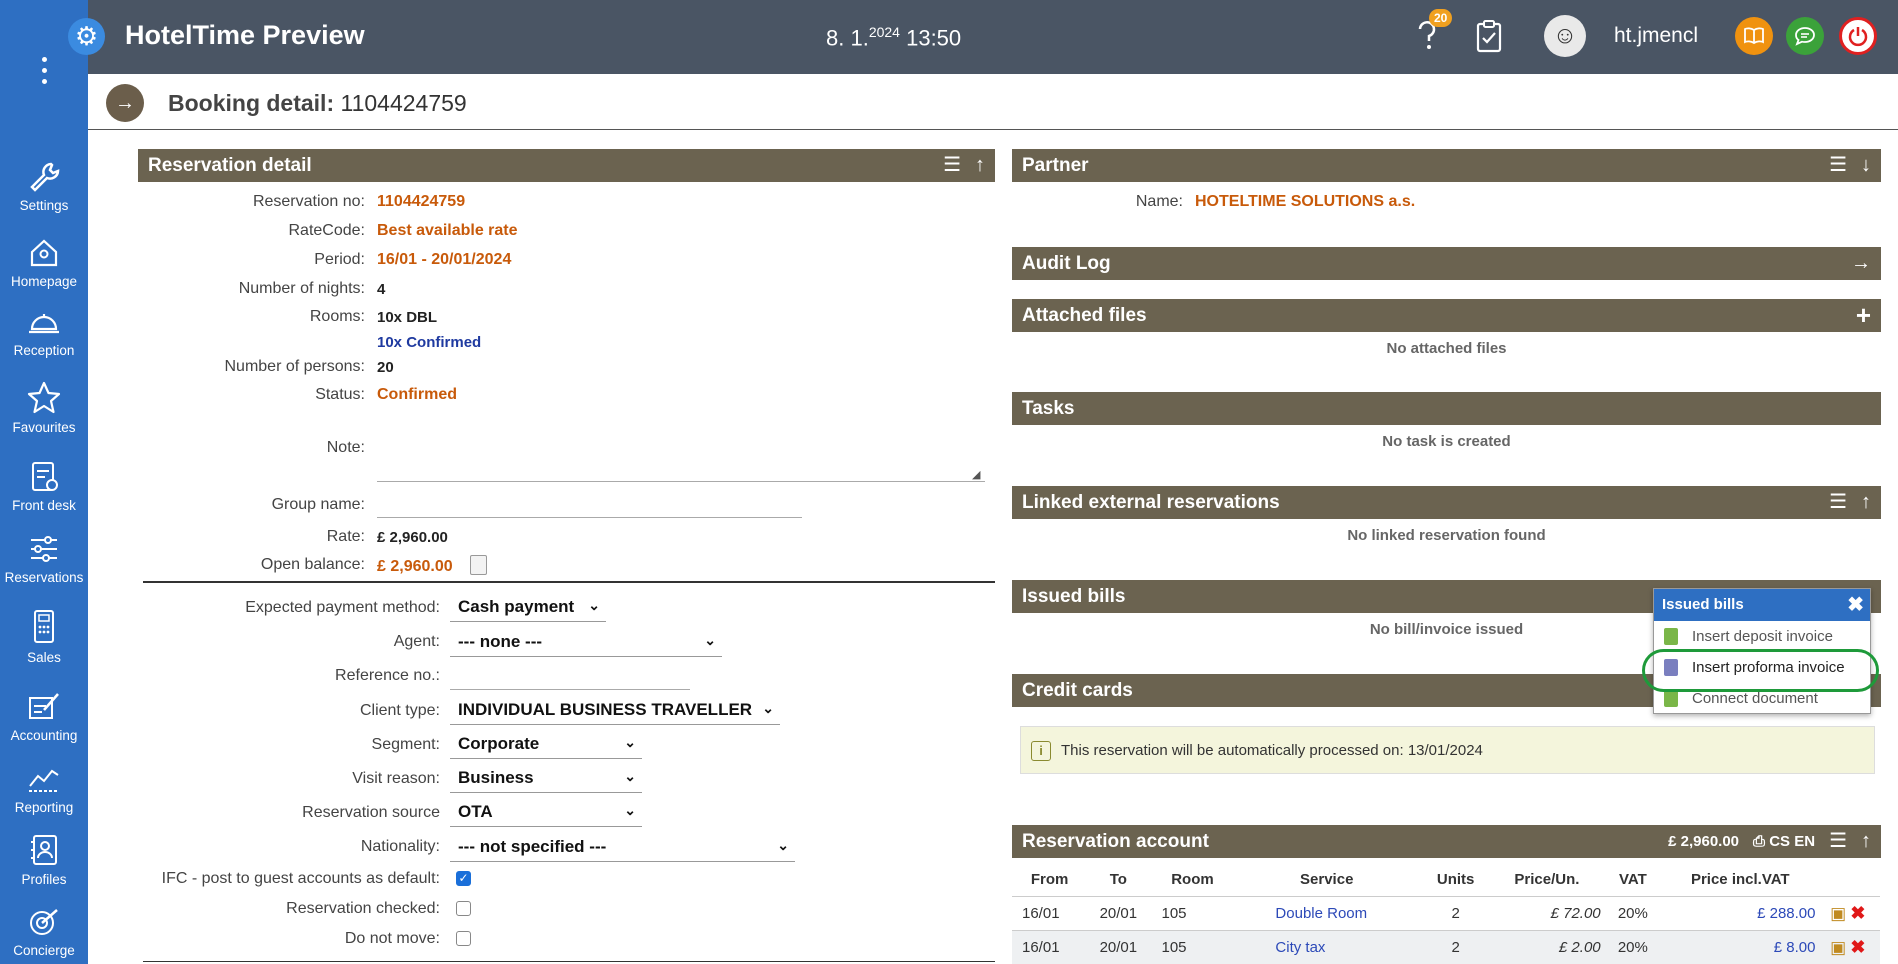  I want to click on popup-header: Issued bills ✖, so click(1762, 605).